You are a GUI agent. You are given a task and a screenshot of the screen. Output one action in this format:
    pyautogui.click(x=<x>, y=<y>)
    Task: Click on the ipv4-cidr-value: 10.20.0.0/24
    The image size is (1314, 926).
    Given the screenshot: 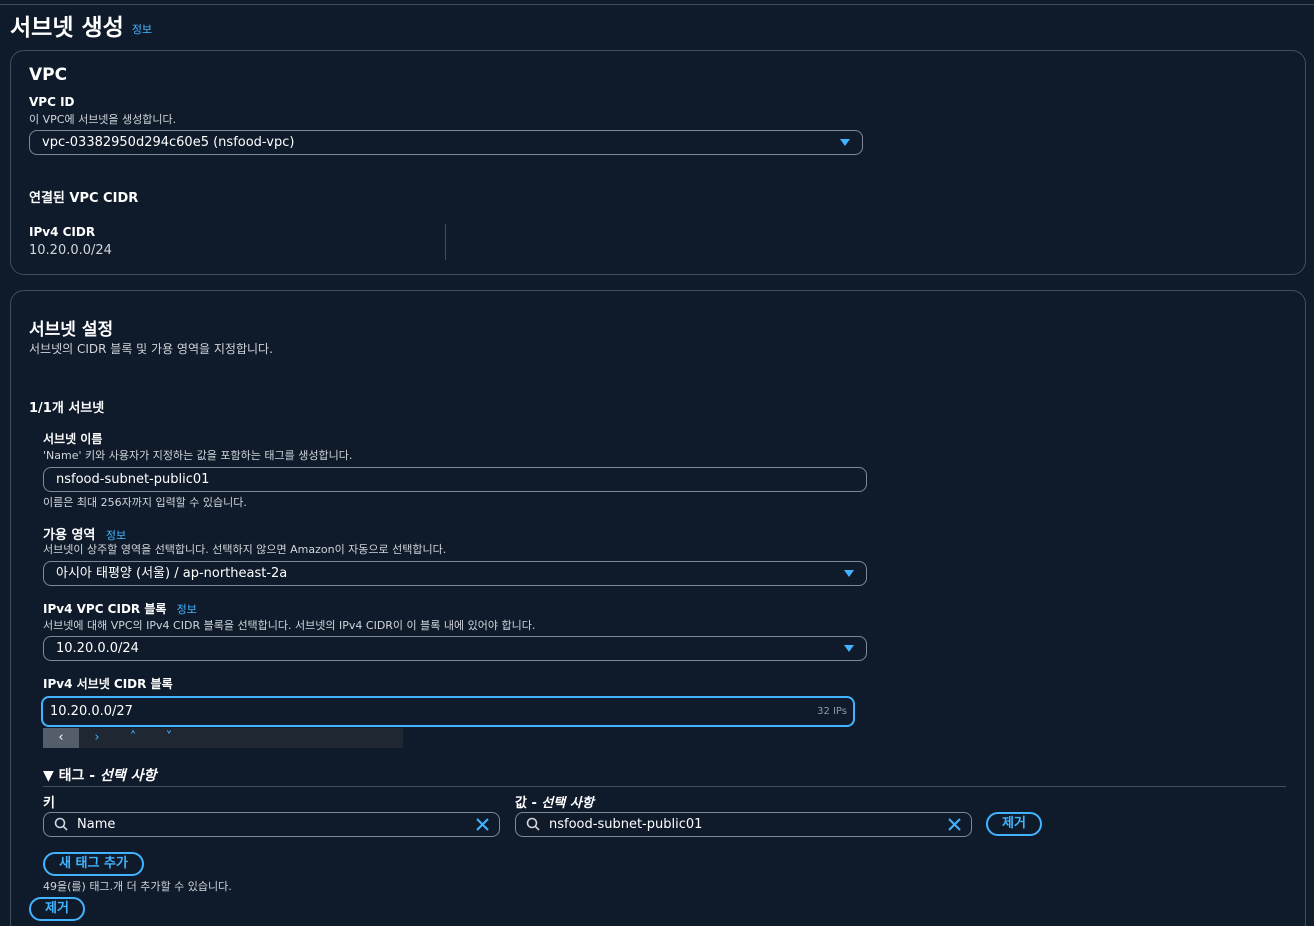 What is the action you would take?
    pyautogui.click(x=70, y=250)
    